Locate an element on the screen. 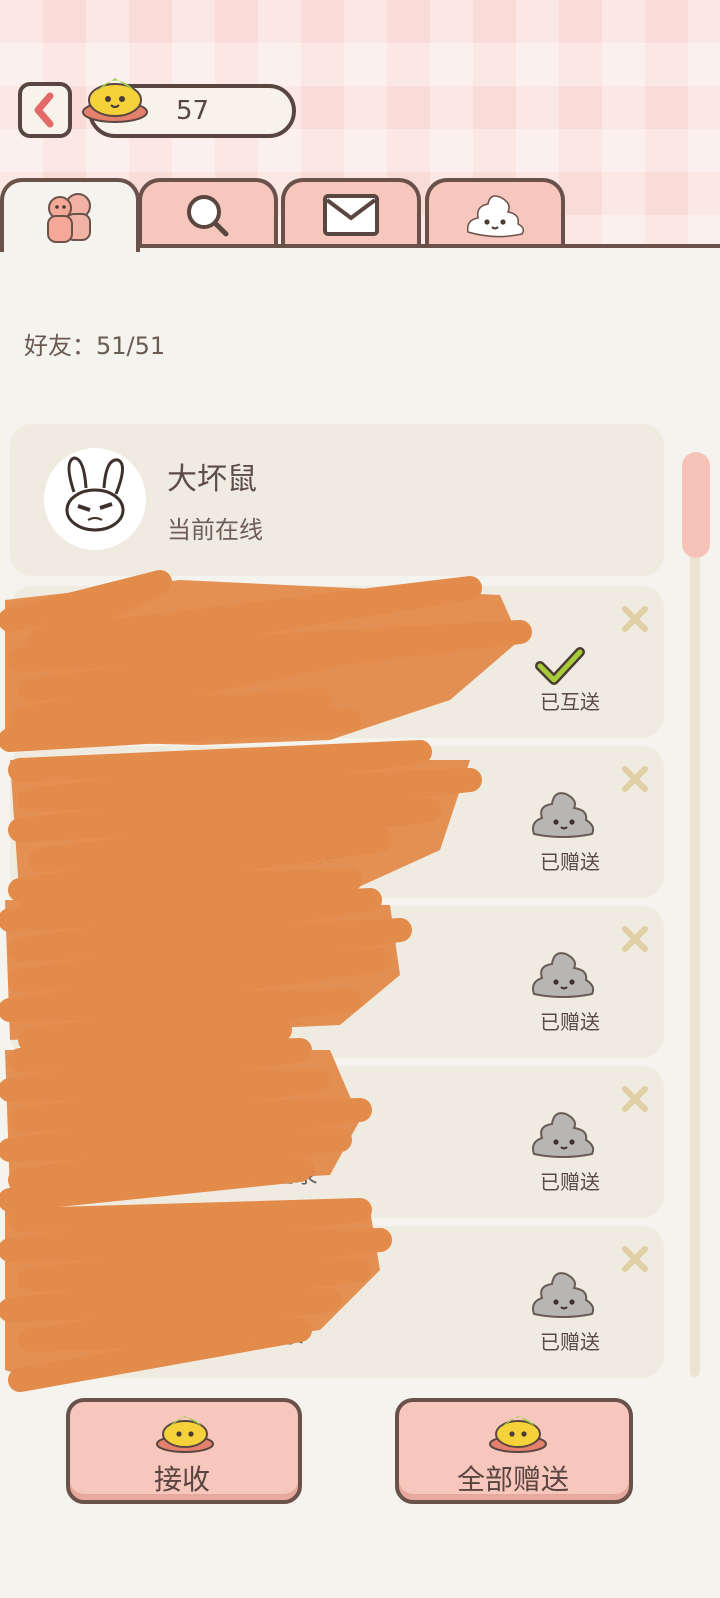 This screenshot has width=720, height=1598. avatar is located at coordinates (95, 499).